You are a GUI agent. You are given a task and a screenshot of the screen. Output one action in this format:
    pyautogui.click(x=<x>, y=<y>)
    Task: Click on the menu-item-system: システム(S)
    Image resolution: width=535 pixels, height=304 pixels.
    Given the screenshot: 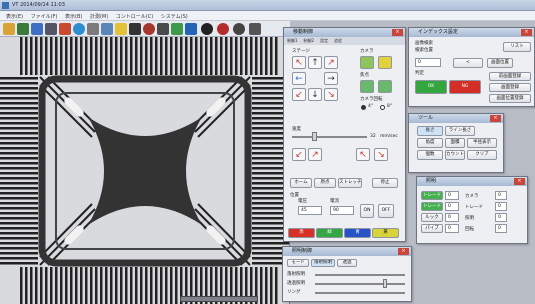 What is the action you would take?
    pyautogui.click(x=174, y=16)
    